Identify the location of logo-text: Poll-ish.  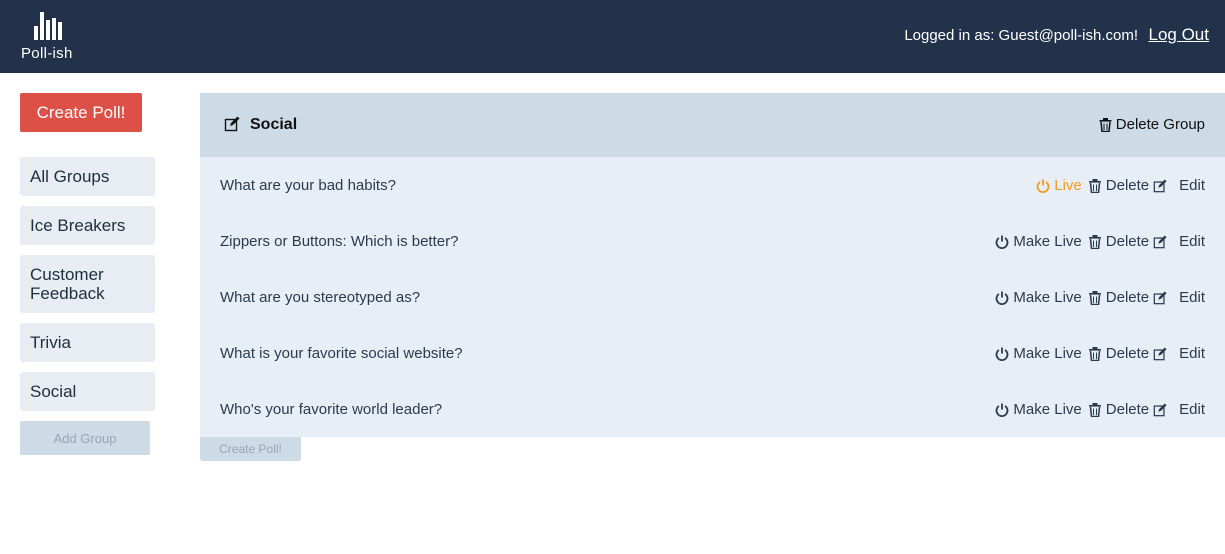
(47, 53).